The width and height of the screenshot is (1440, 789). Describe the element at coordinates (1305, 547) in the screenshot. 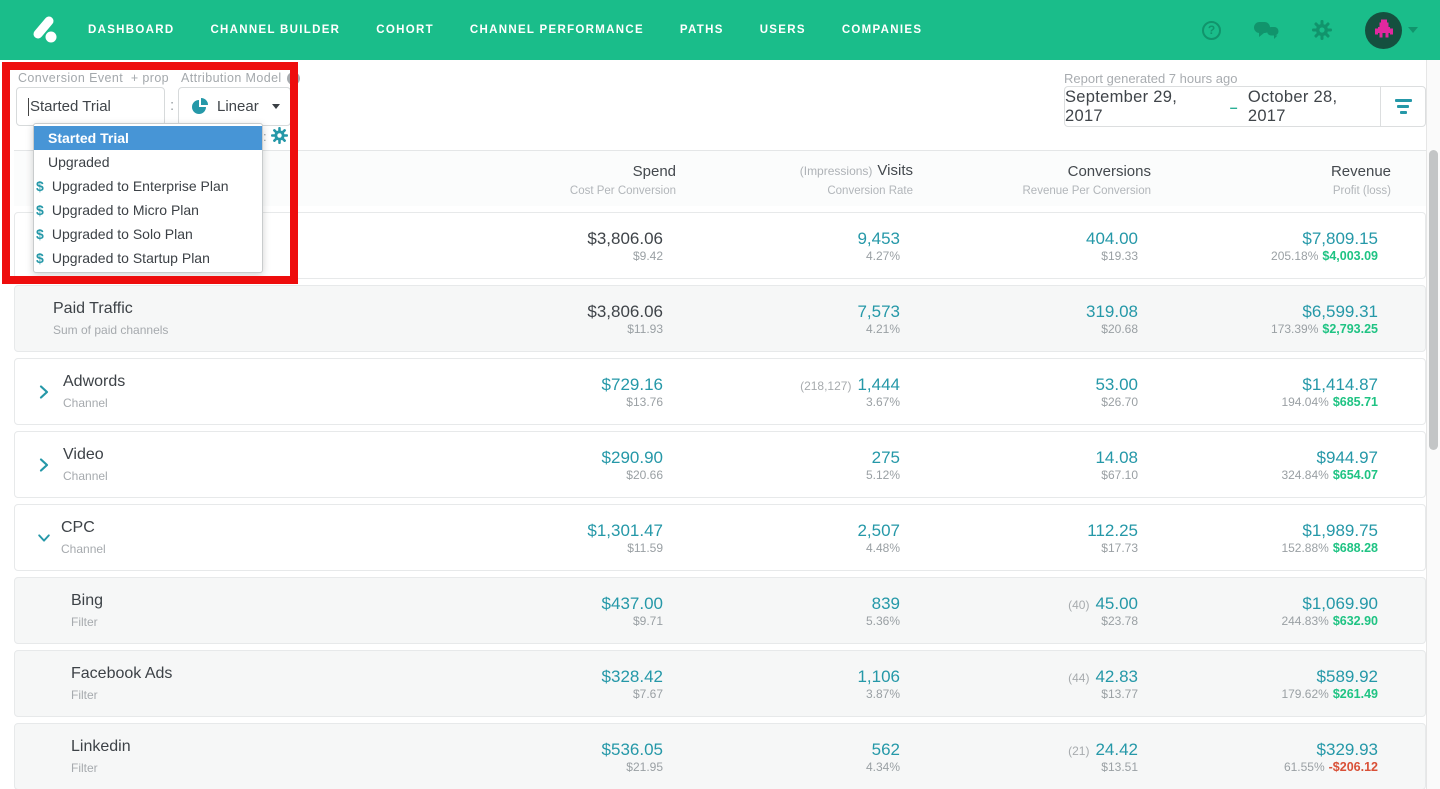

I see `profit-pct: 152.88%` at that location.